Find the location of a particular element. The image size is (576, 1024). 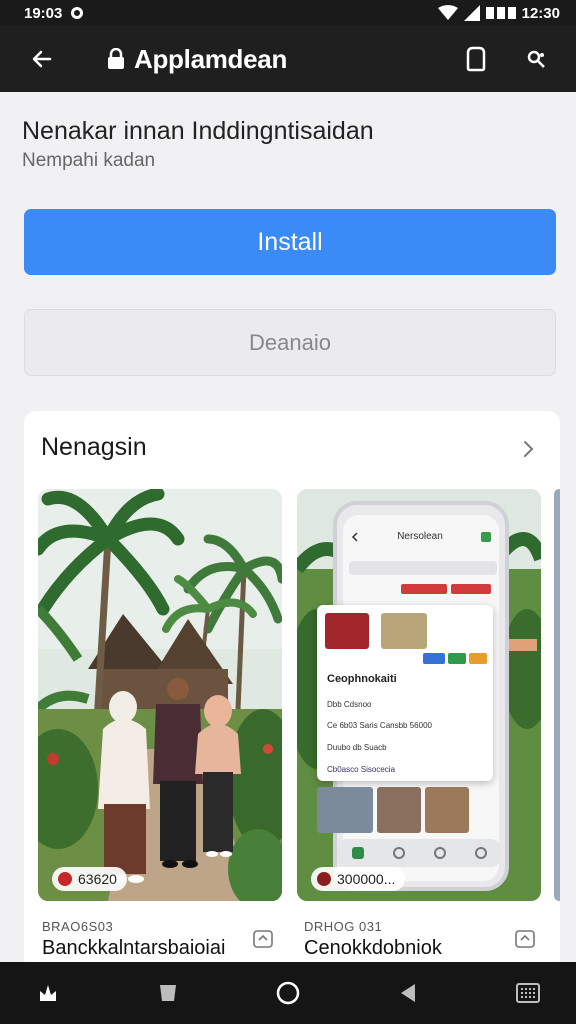

status-time-right: 12:30 is located at coordinates (540, 13).